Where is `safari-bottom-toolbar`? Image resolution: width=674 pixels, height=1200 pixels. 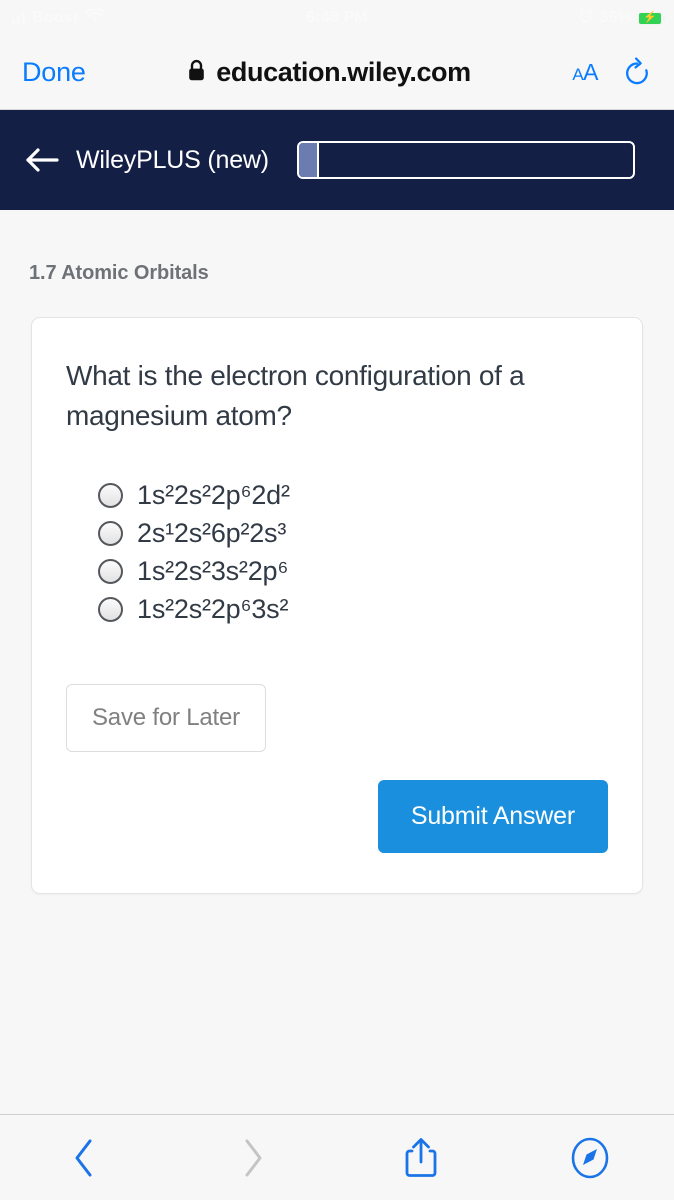 safari-bottom-toolbar is located at coordinates (337, 1157).